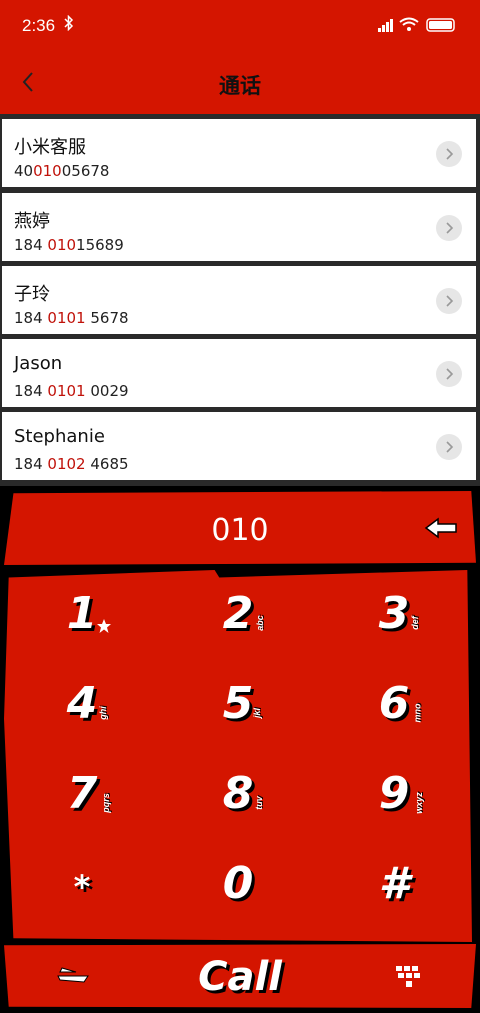 The height and width of the screenshot is (1013, 480). I want to click on key-8: 8 tuv, so click(238, 795).